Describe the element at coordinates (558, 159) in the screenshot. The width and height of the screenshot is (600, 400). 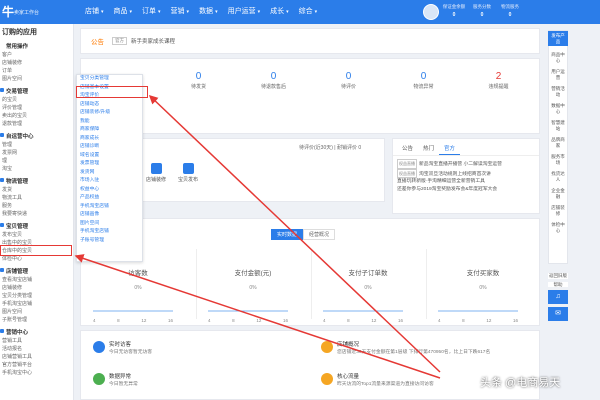
I see `right-nav-item: 服务市场` at that location.